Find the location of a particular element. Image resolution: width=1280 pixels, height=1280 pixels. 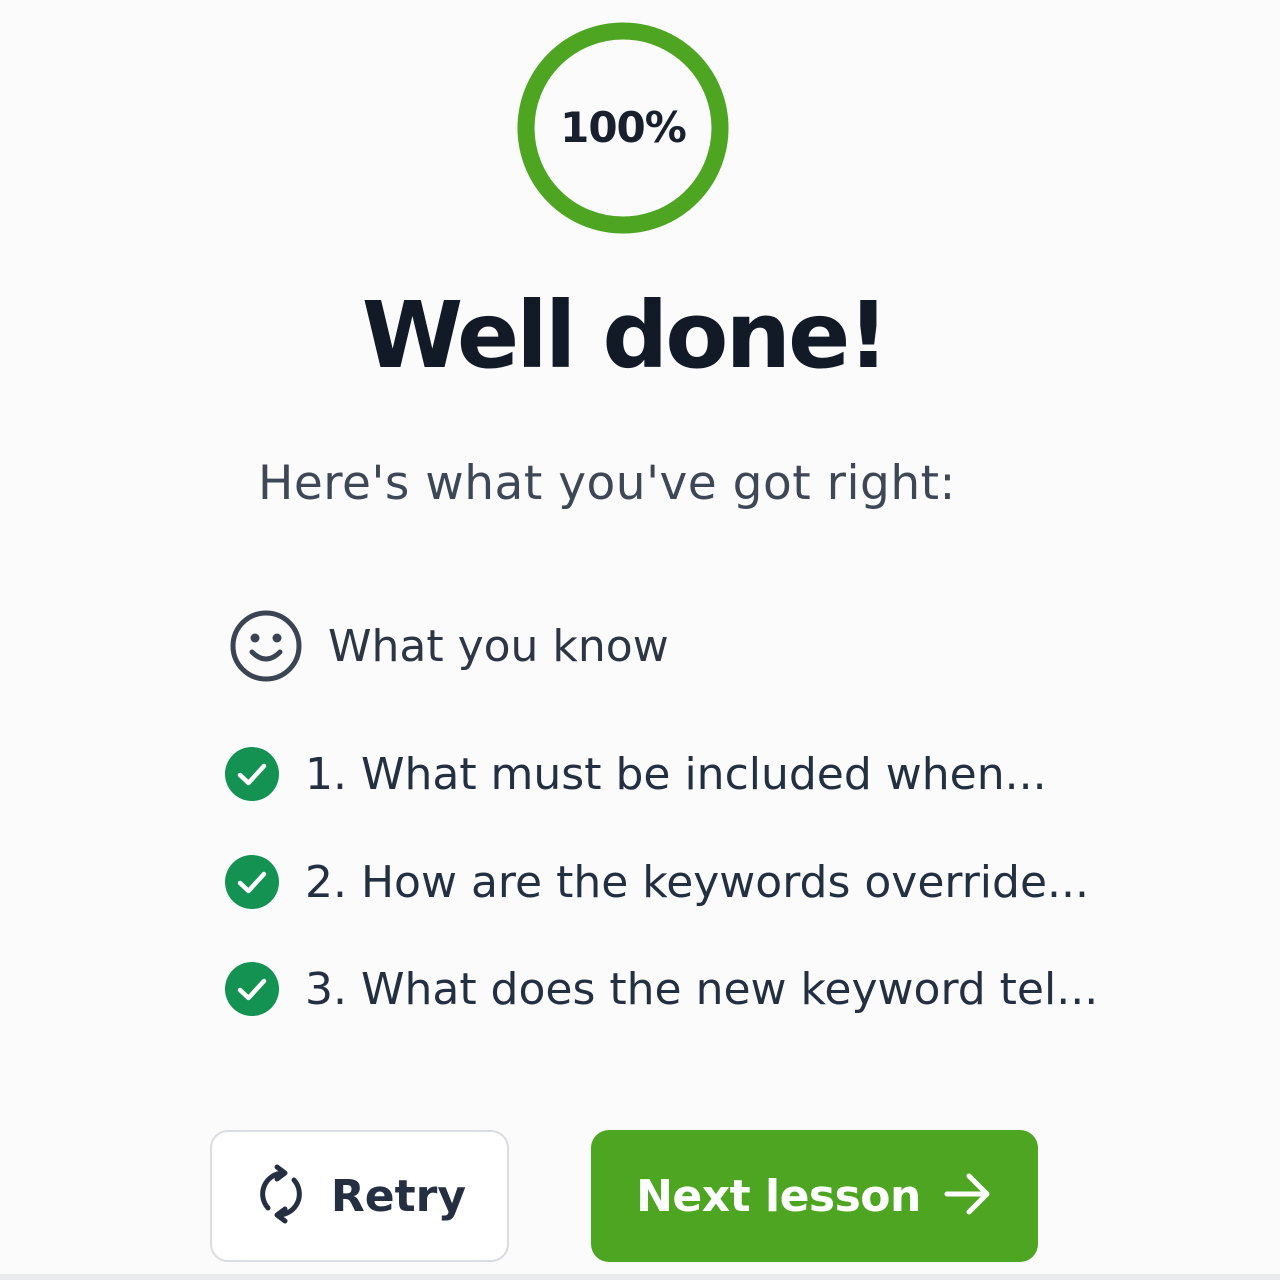

divider is located at coordinates (640, 1277).